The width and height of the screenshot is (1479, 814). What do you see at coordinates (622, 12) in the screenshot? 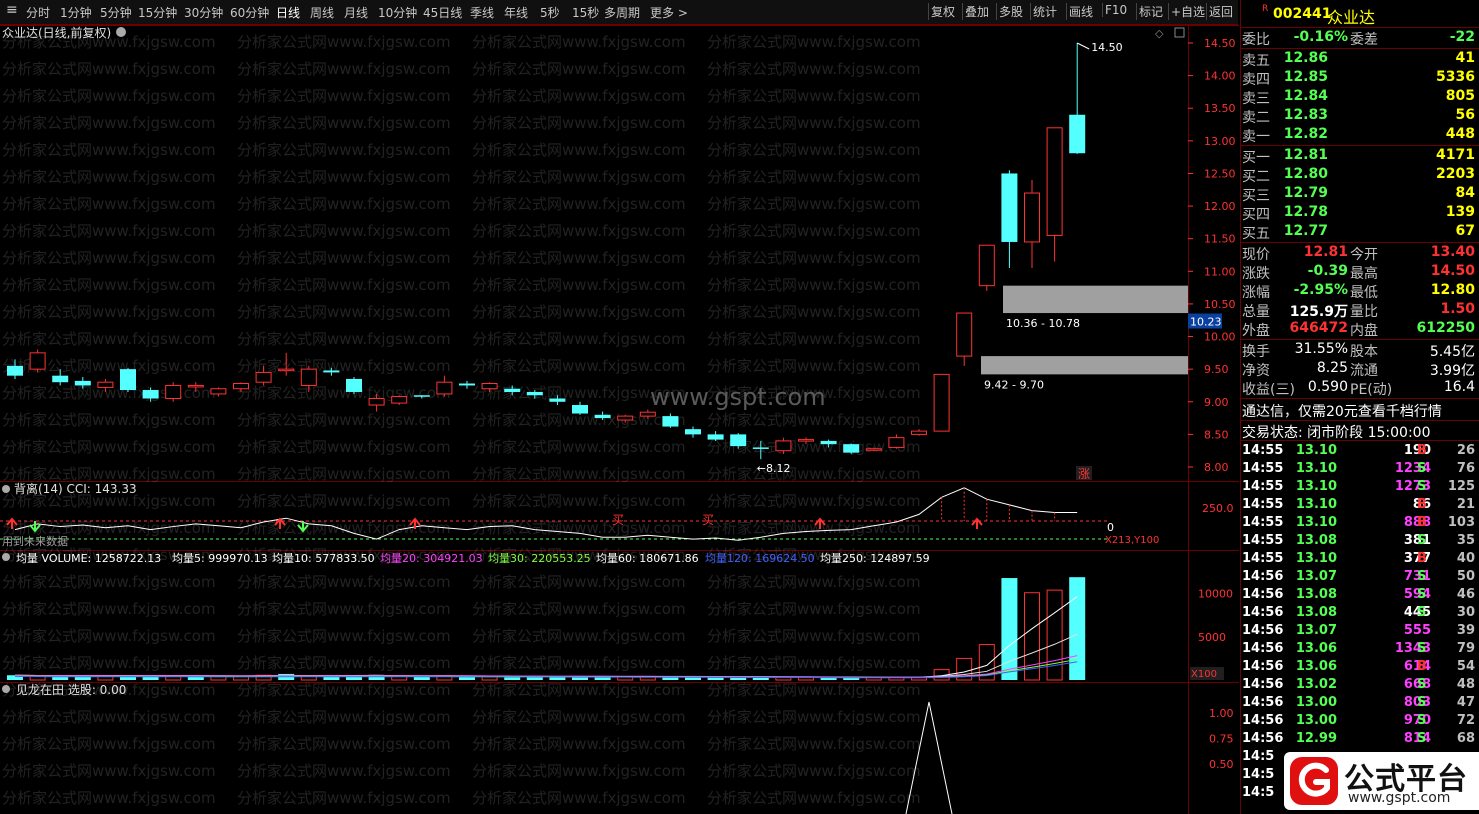
I see `period-tab-15: 多周期` at bounding box center [622, 12].